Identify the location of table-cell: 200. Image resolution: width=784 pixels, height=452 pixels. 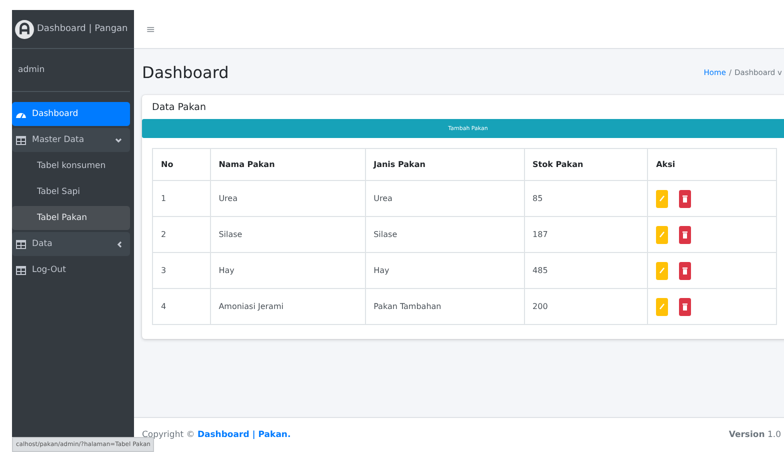
(586, 306).